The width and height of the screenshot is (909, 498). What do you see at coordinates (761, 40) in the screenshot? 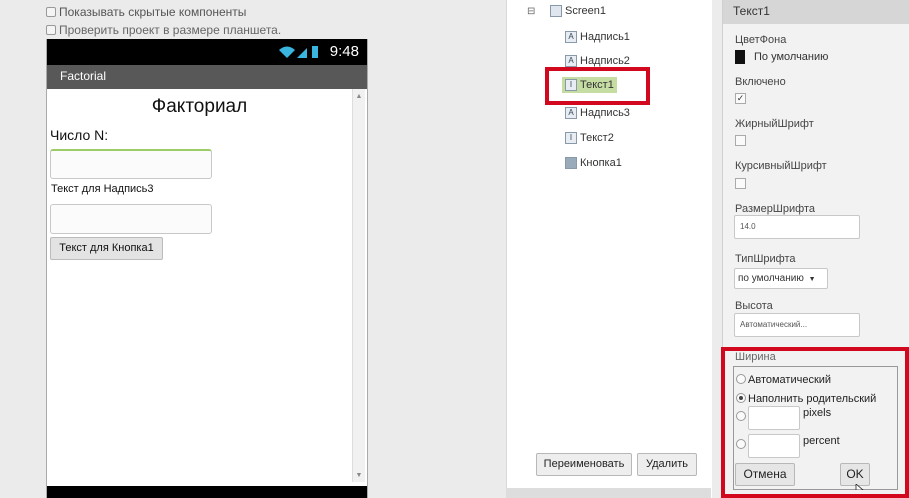
I see `bg-color-label: ЦветФона` at bounding box center [761, 40].